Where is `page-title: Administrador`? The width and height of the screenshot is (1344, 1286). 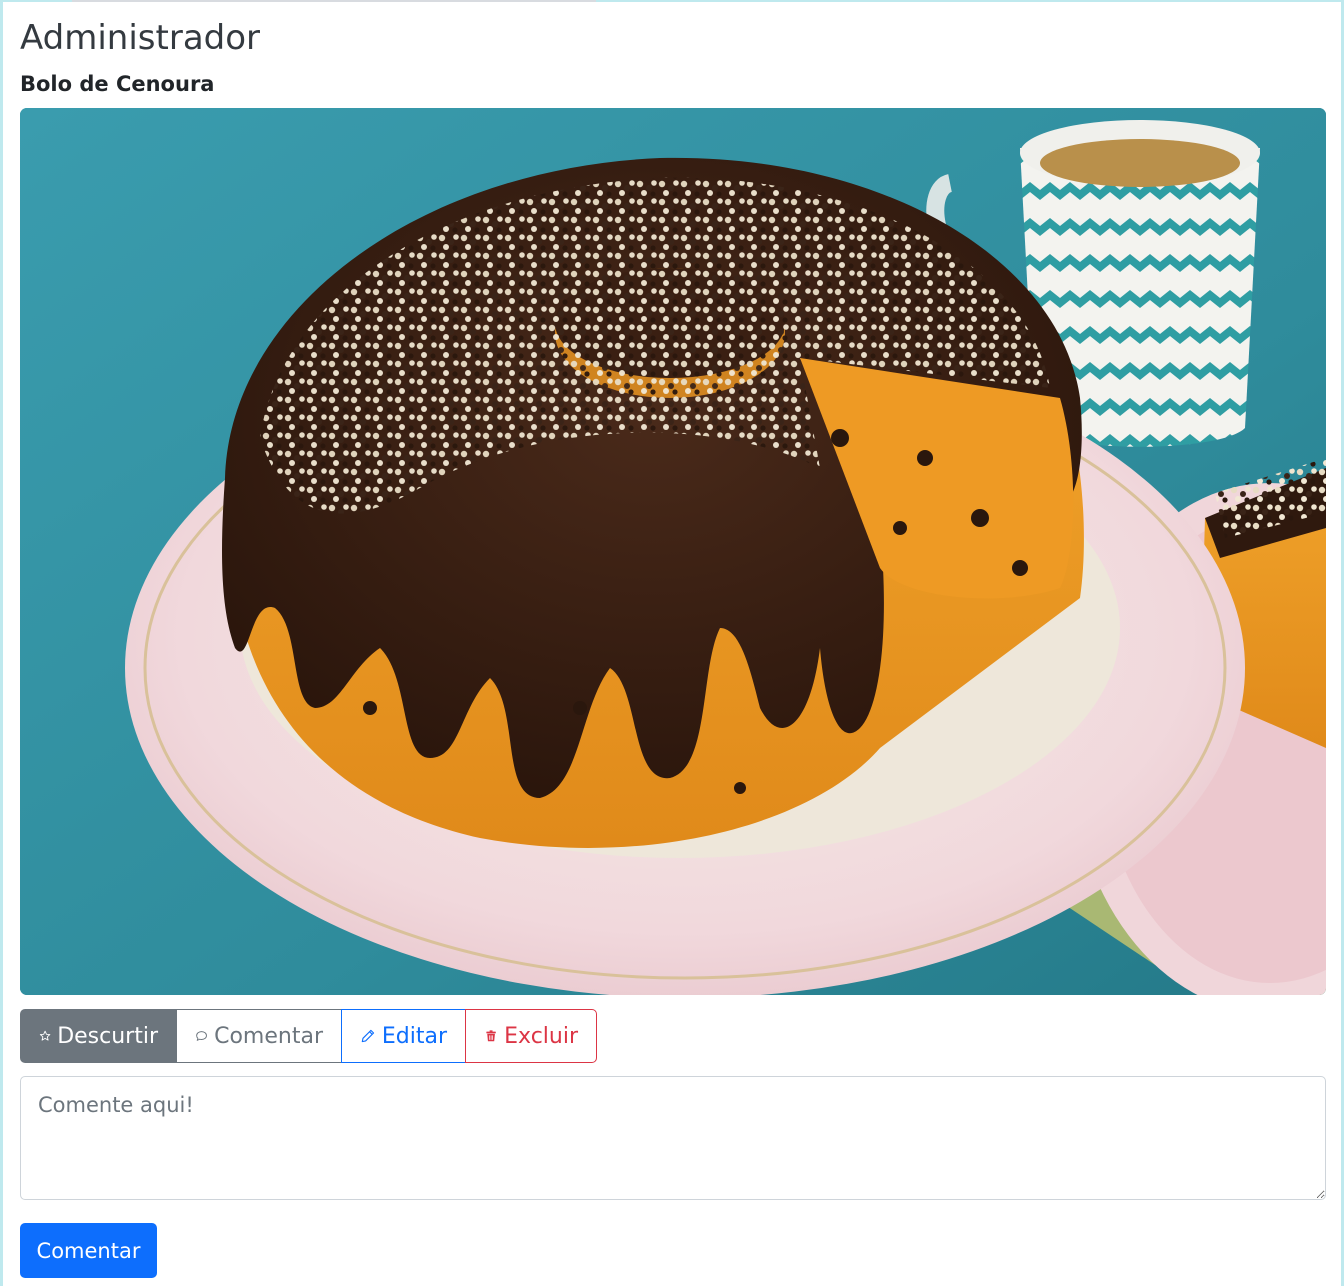 page-title: Administrador is located at coordinates (140, 38).